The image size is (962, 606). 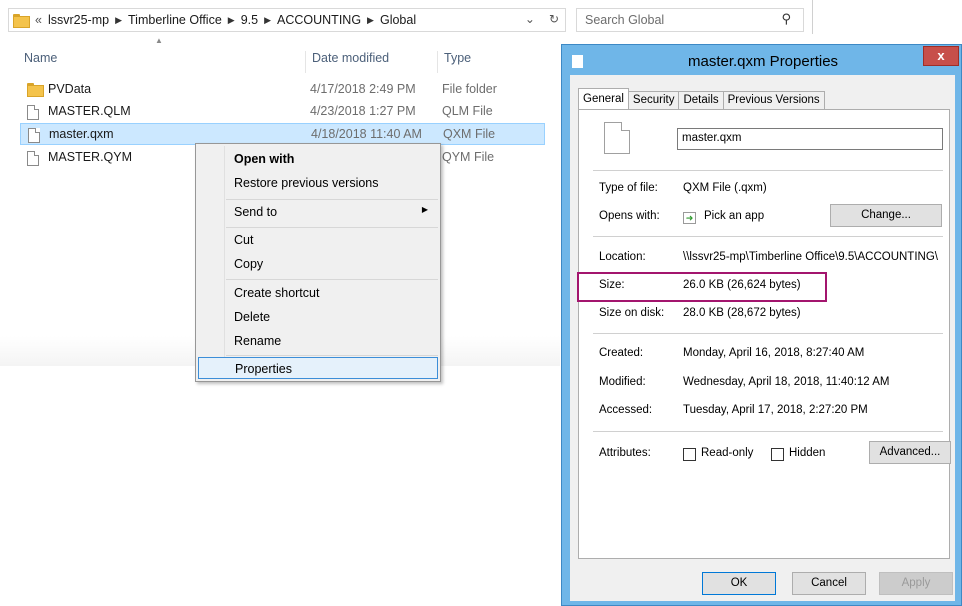 What do you see at coordinates (786, 382) in the screenshot?
I see `modified-value: Wednesday, April 18, 2018, 11:40:12 AM` at bounding box center [786, 382].